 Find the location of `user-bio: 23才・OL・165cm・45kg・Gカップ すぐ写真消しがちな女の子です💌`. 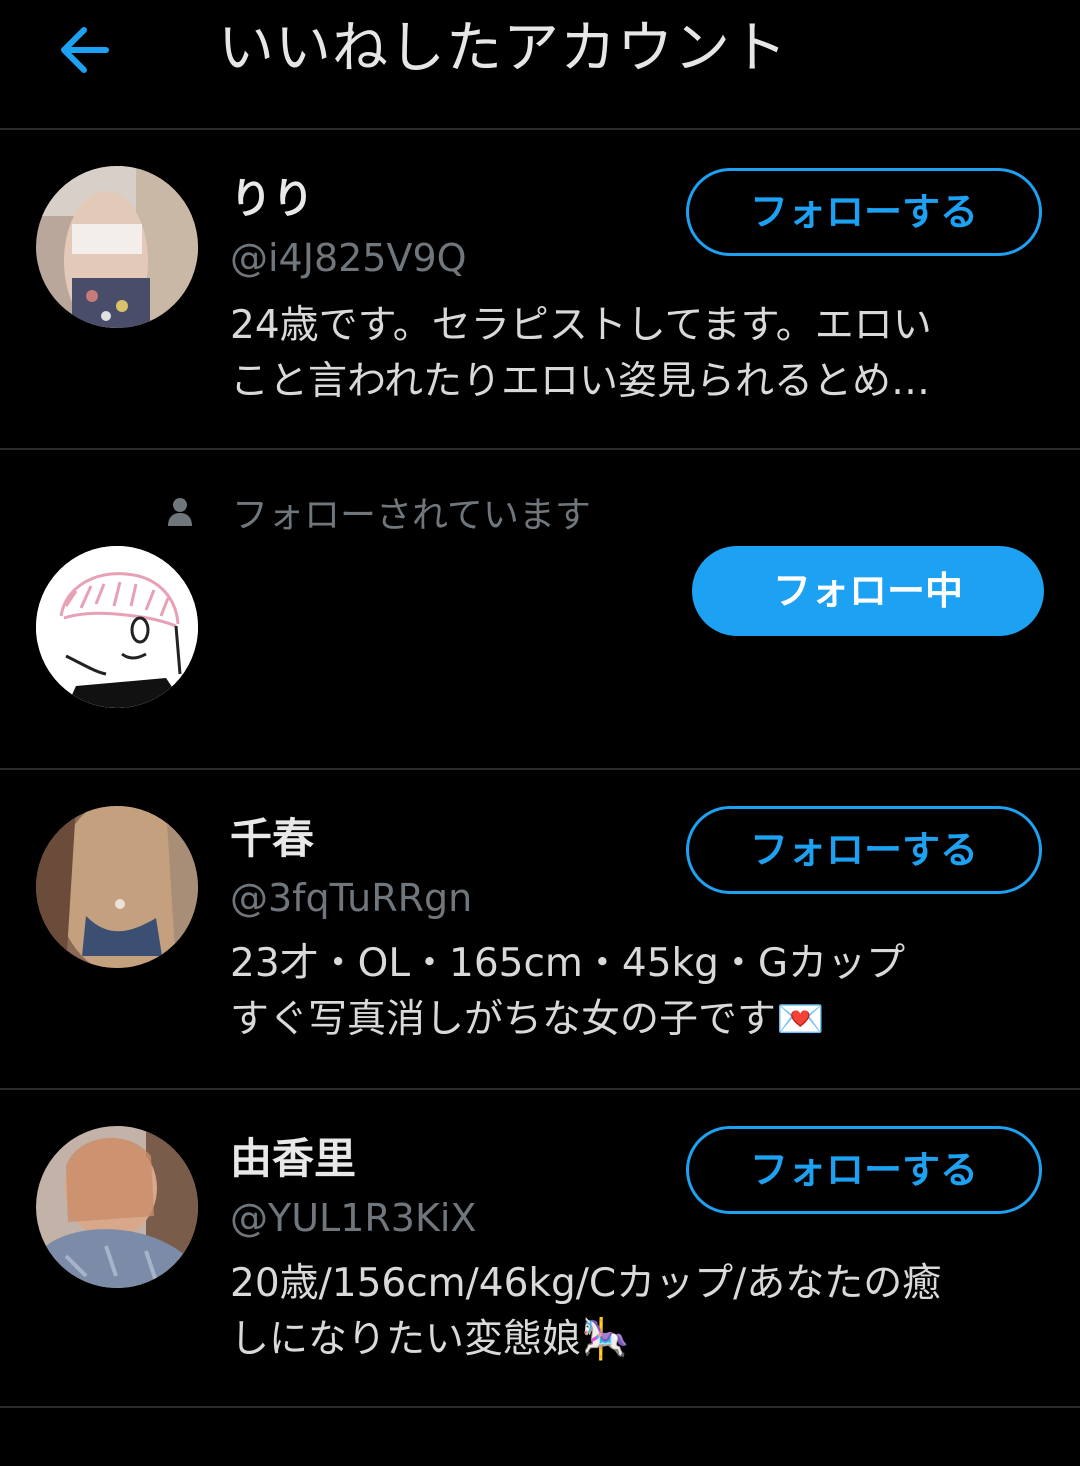

user-bio: 23才・OL・165cm・45kg・Gカップ すぐ写真消しがちな女の子です💌 is located at coordinates (637, 992).